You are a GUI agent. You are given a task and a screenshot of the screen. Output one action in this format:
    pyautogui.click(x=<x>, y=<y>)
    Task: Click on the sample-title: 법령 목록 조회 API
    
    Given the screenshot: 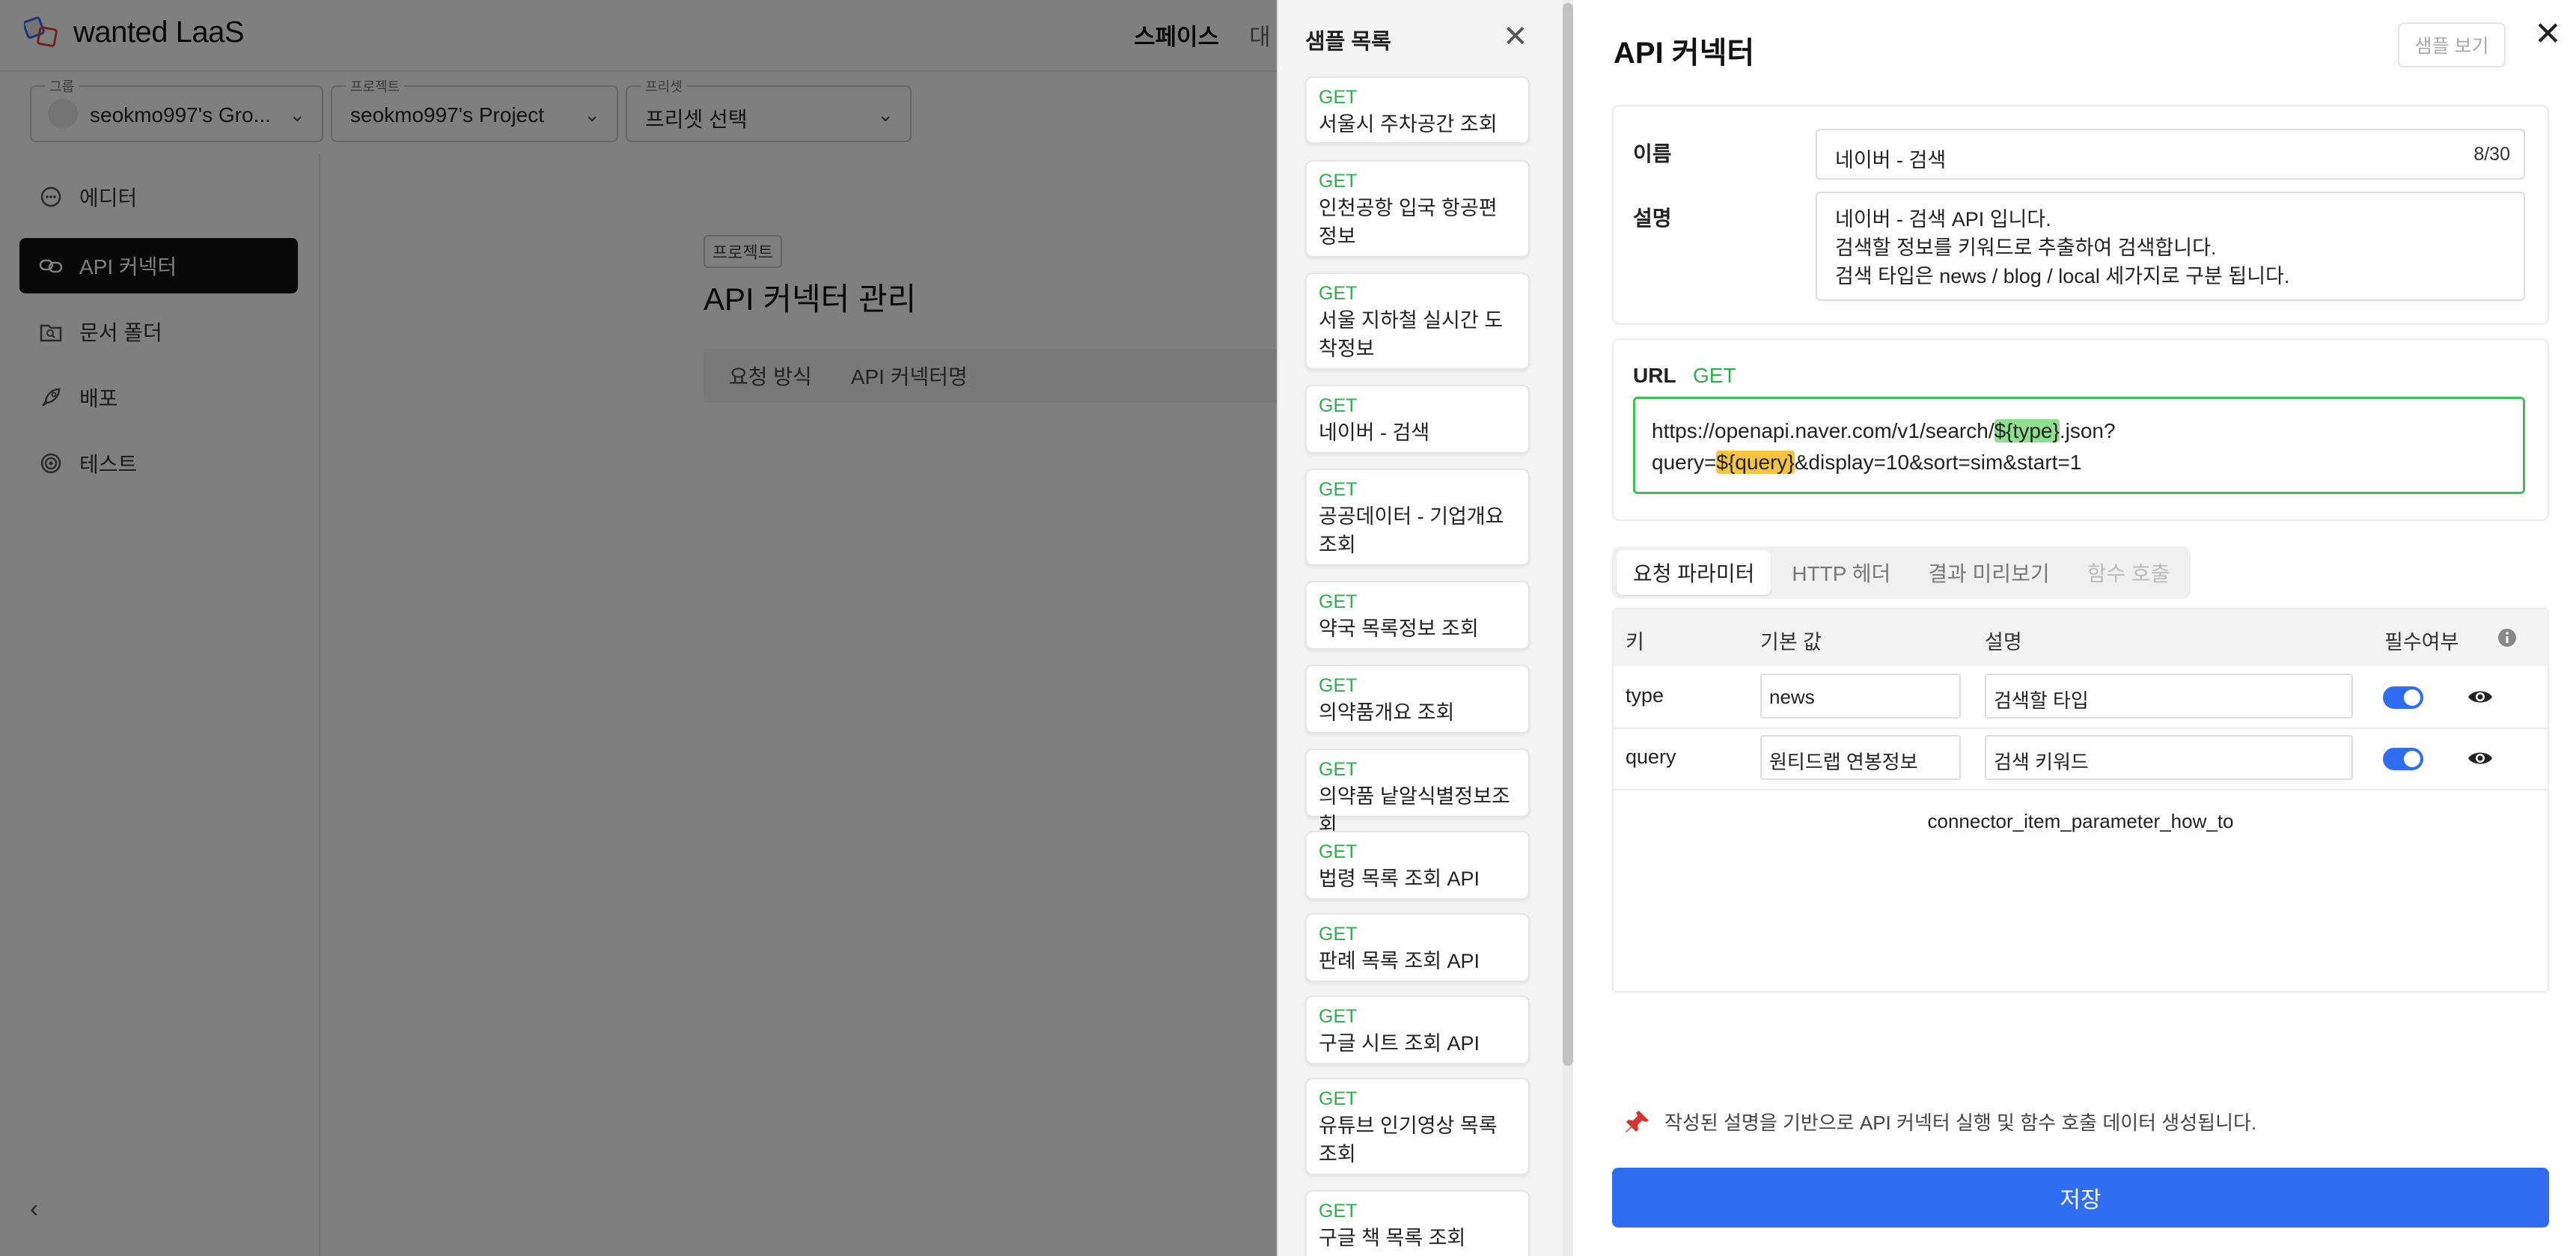 What is the action you would take?
    pyautogui.click(x=1399, y=879)
    